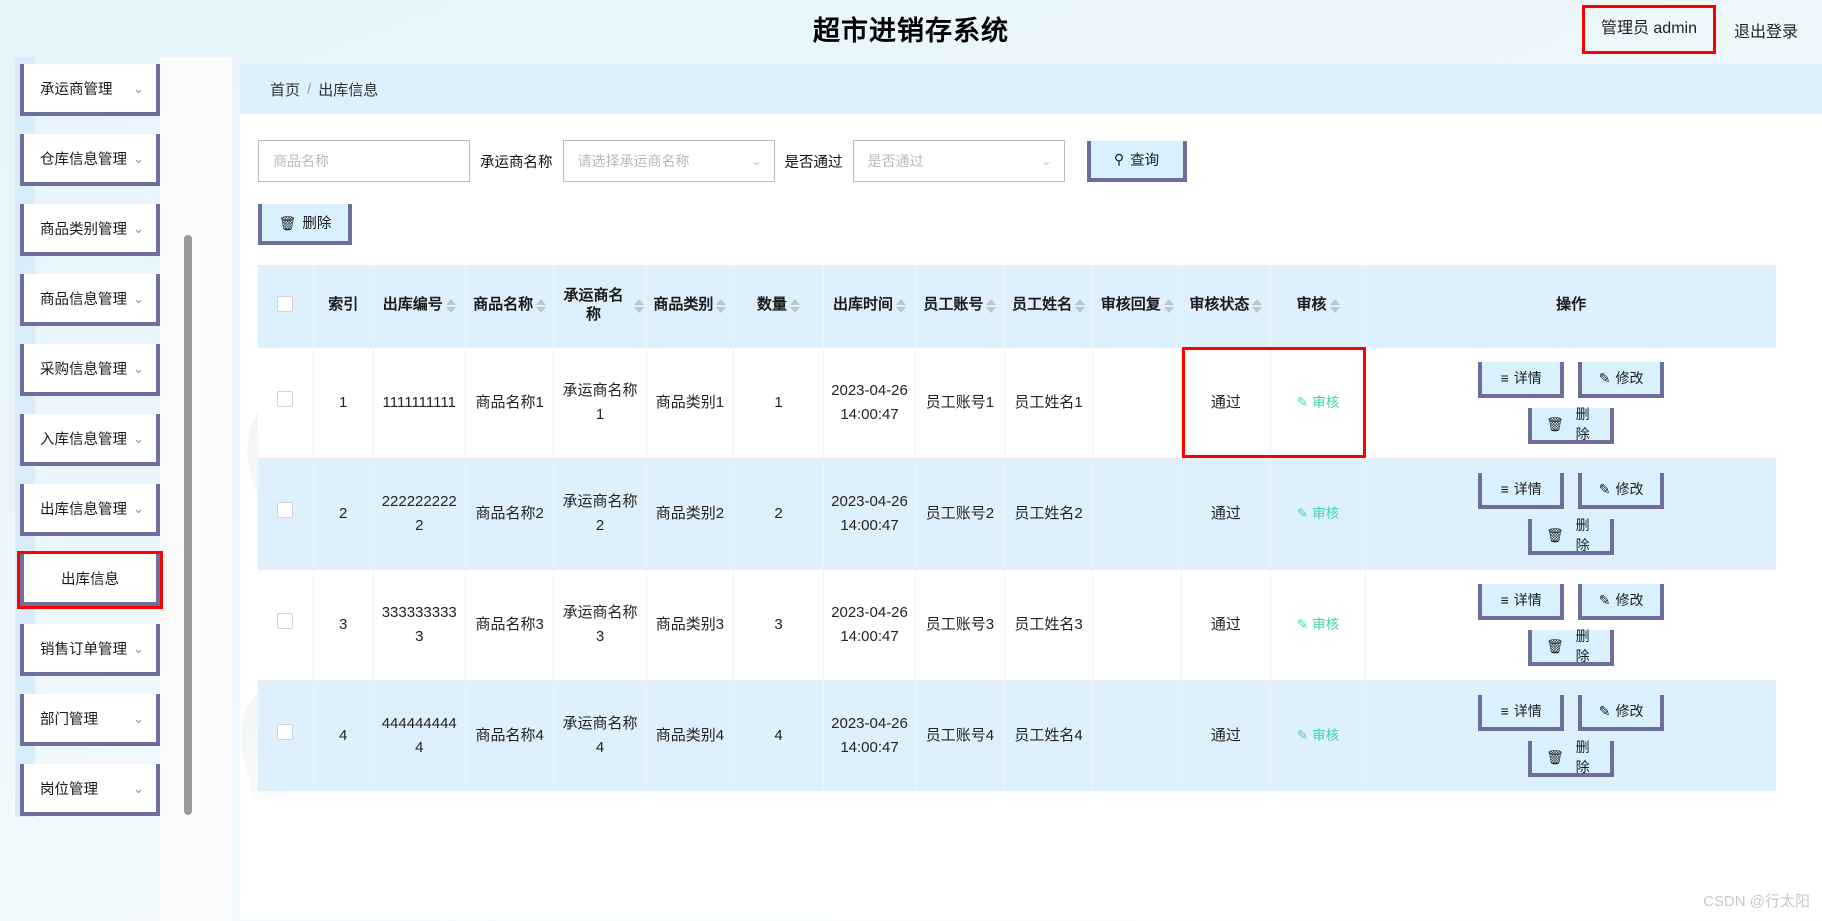  Describe the element at coordinates (90, 440) in the screenshot. I see `sidebar-item-5: 入库信息管理 ⌄` at that location.